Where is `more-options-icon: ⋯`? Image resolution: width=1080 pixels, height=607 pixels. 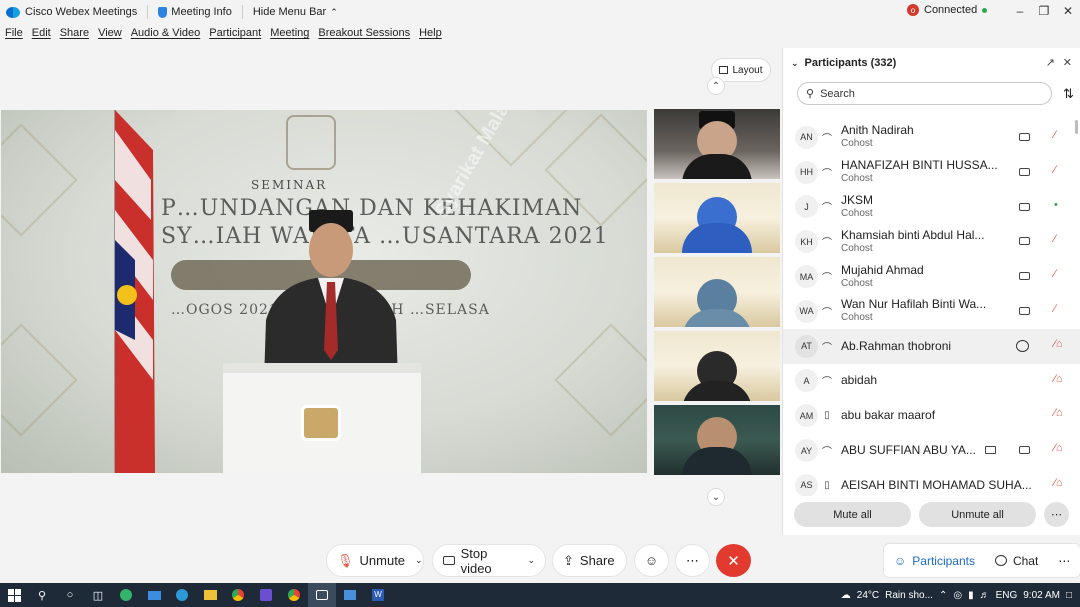 more-options-icon: ⋯ is located at coordinates (1056, 514).